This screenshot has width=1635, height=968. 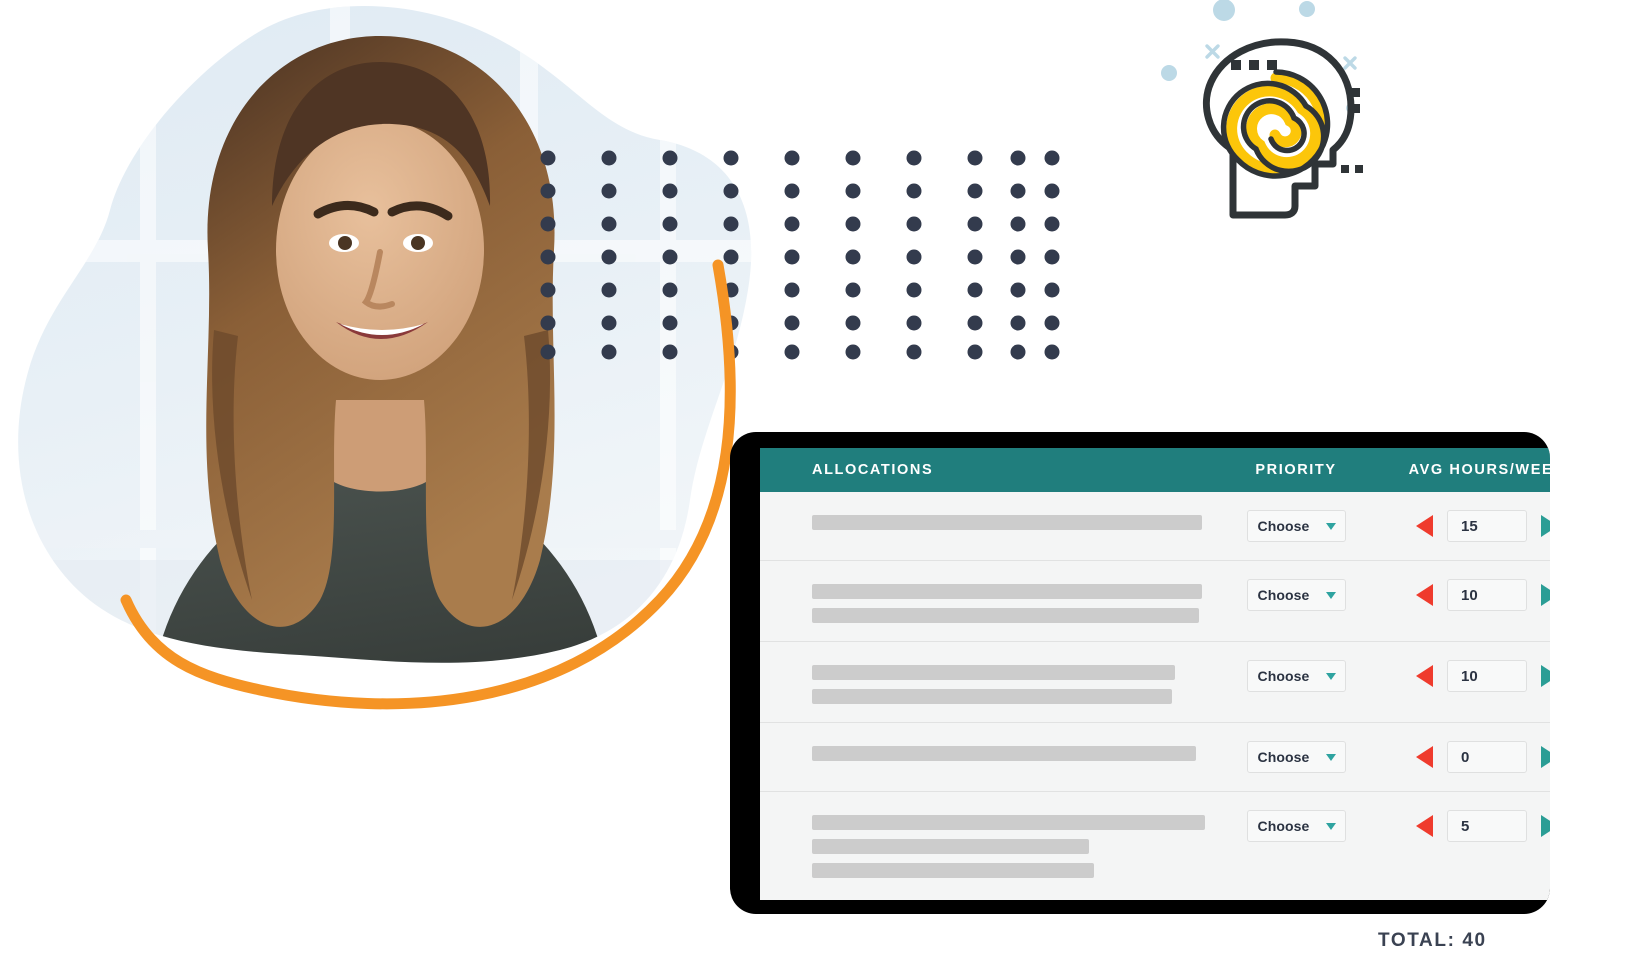 I want to click on column-header-hours: AVG HOURS/WEEK, so click(x=1479, y=470).